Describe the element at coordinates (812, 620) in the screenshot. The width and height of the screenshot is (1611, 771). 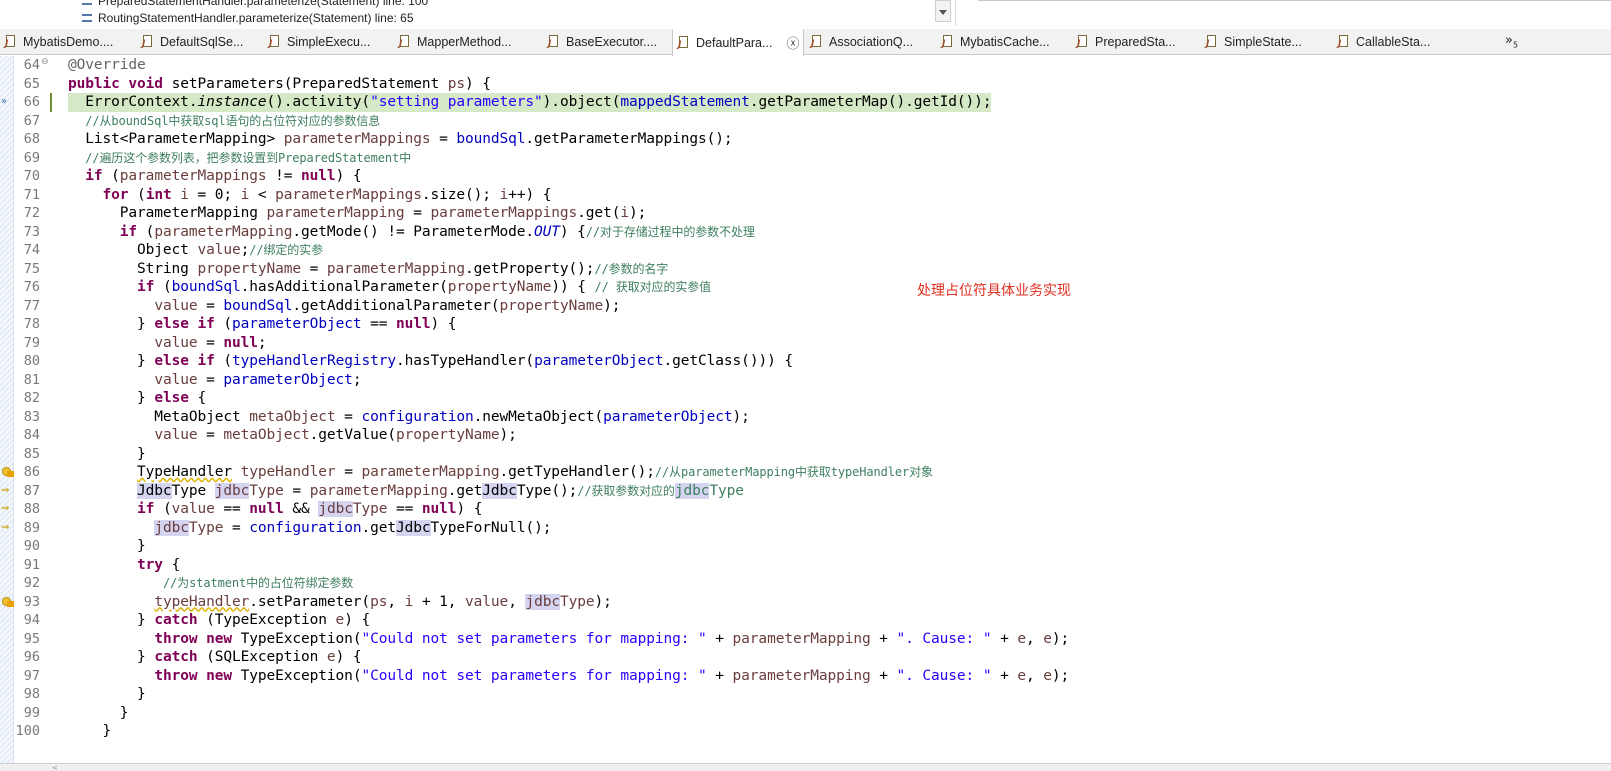
I see `code-line: 94 } catch (TypeException e) {` at that location.